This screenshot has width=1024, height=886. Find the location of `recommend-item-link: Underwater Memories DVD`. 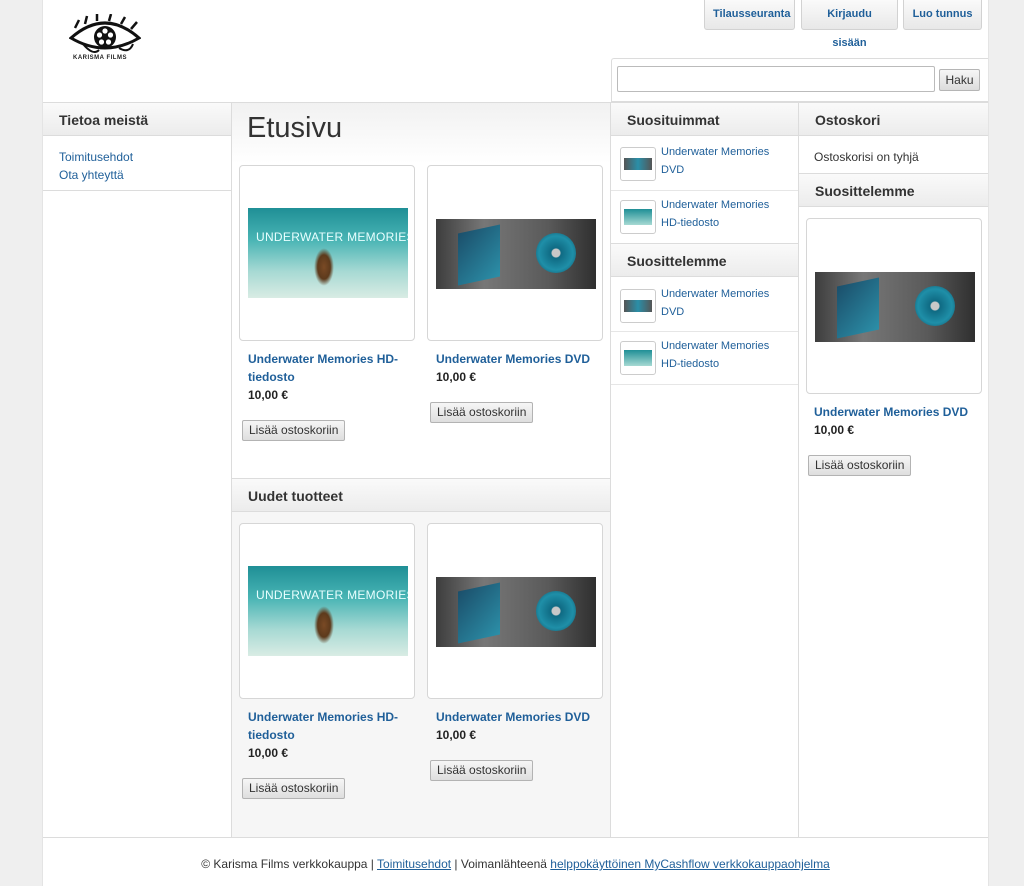

recommend-item-link: Underwater Memories DVD is located at coordinates (715, 303).